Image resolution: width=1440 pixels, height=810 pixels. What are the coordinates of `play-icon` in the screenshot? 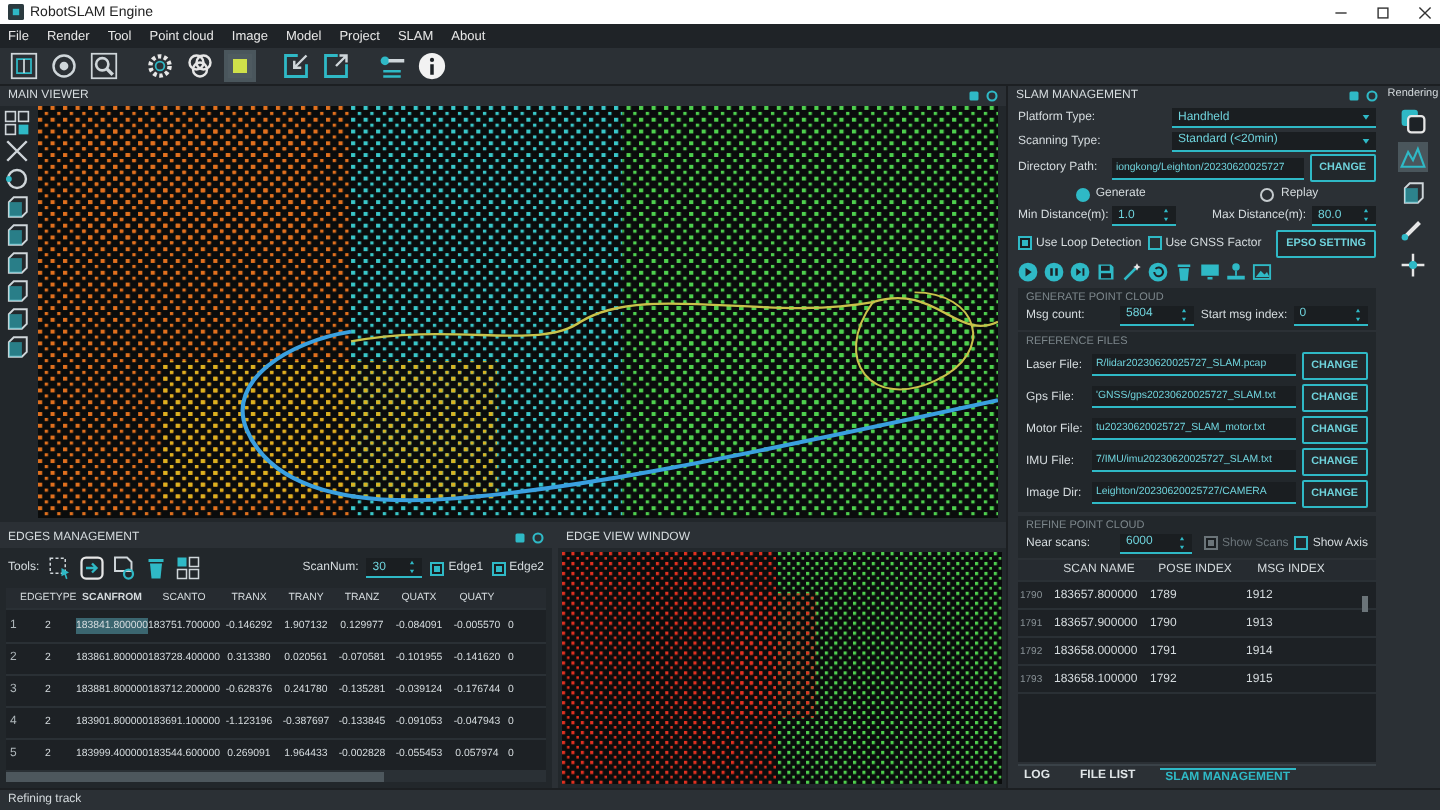 It's located at (1028, 272).